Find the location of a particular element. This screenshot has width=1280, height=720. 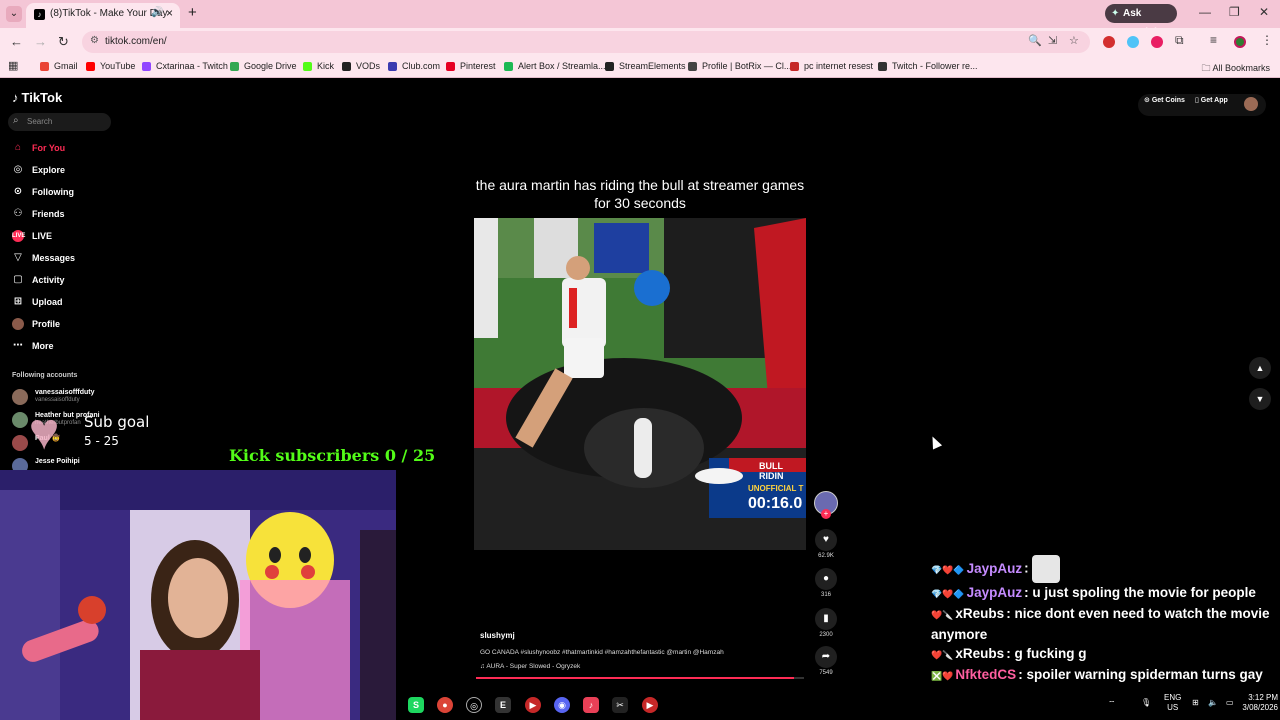

video-music: ♫ AURA - Super Slowed - Ogryzek is located at coordinates (530, 666).